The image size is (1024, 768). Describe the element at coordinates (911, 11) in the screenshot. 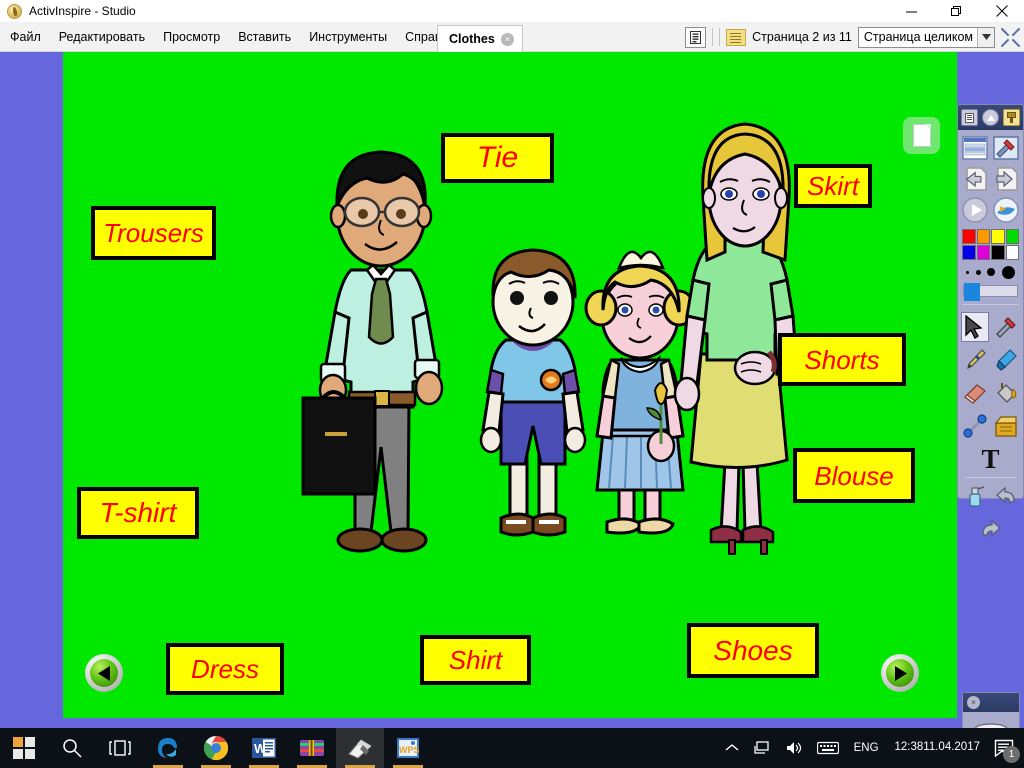

I see `minimize-icon` at that location.